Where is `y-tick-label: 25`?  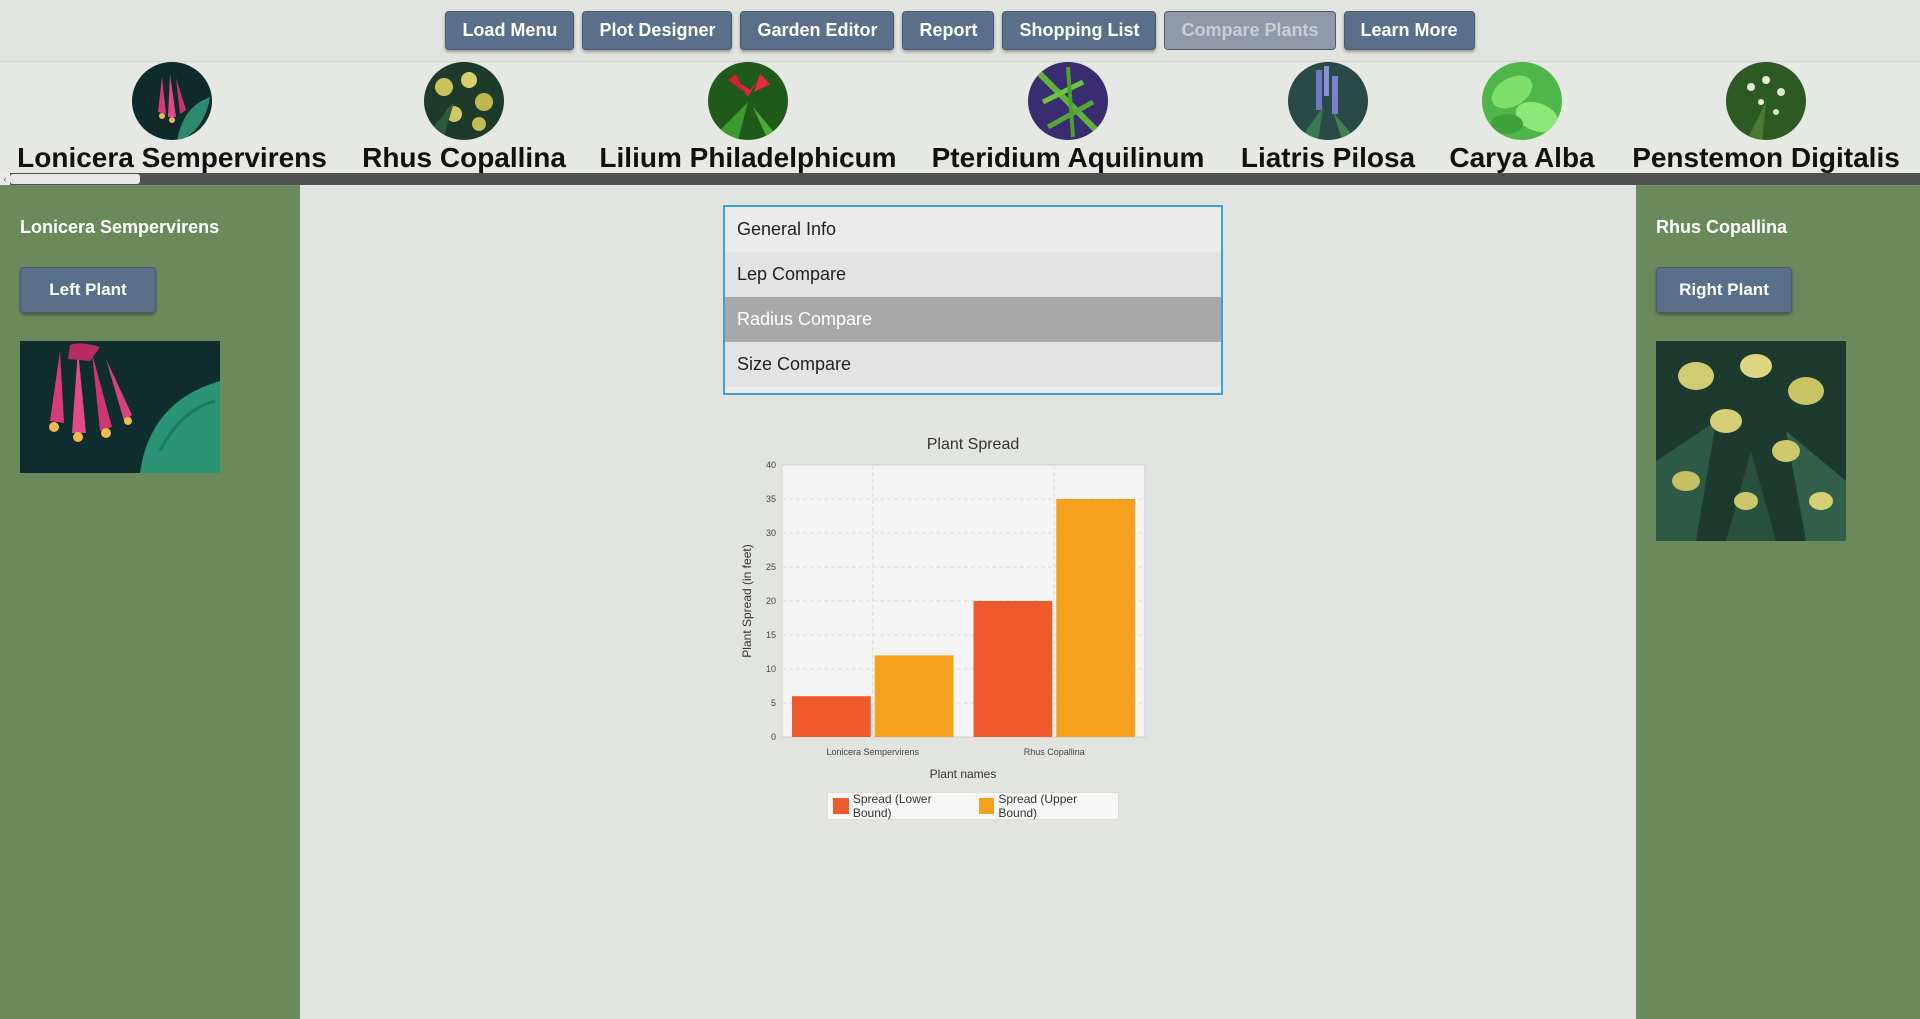
y-tick-label: 25 is located at coordinates (771, 567).